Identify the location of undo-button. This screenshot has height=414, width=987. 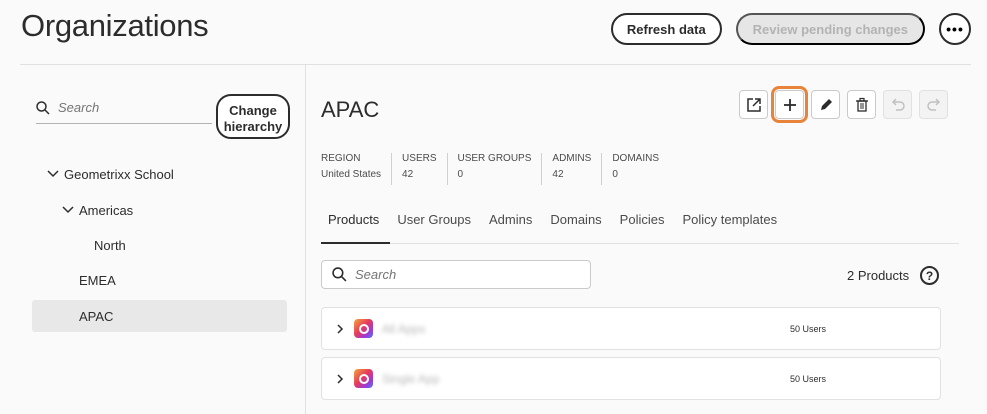
(897, 104).